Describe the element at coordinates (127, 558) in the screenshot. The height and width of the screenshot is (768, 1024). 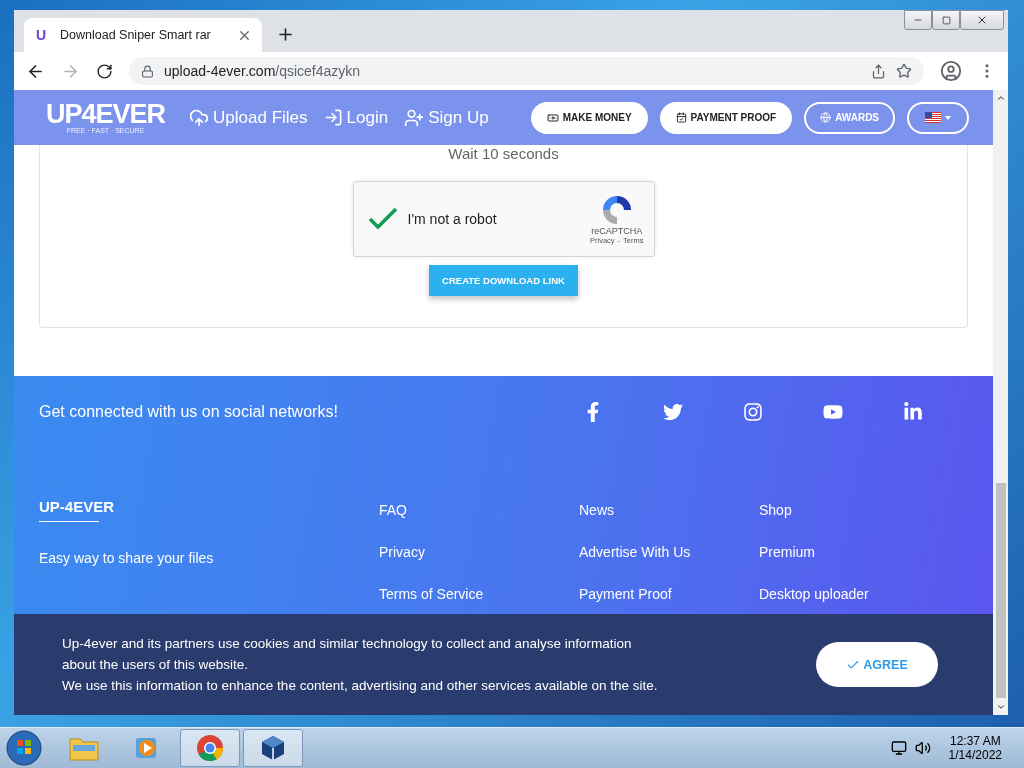
I see `footer-slogan: Easy way to share your files` at that location.